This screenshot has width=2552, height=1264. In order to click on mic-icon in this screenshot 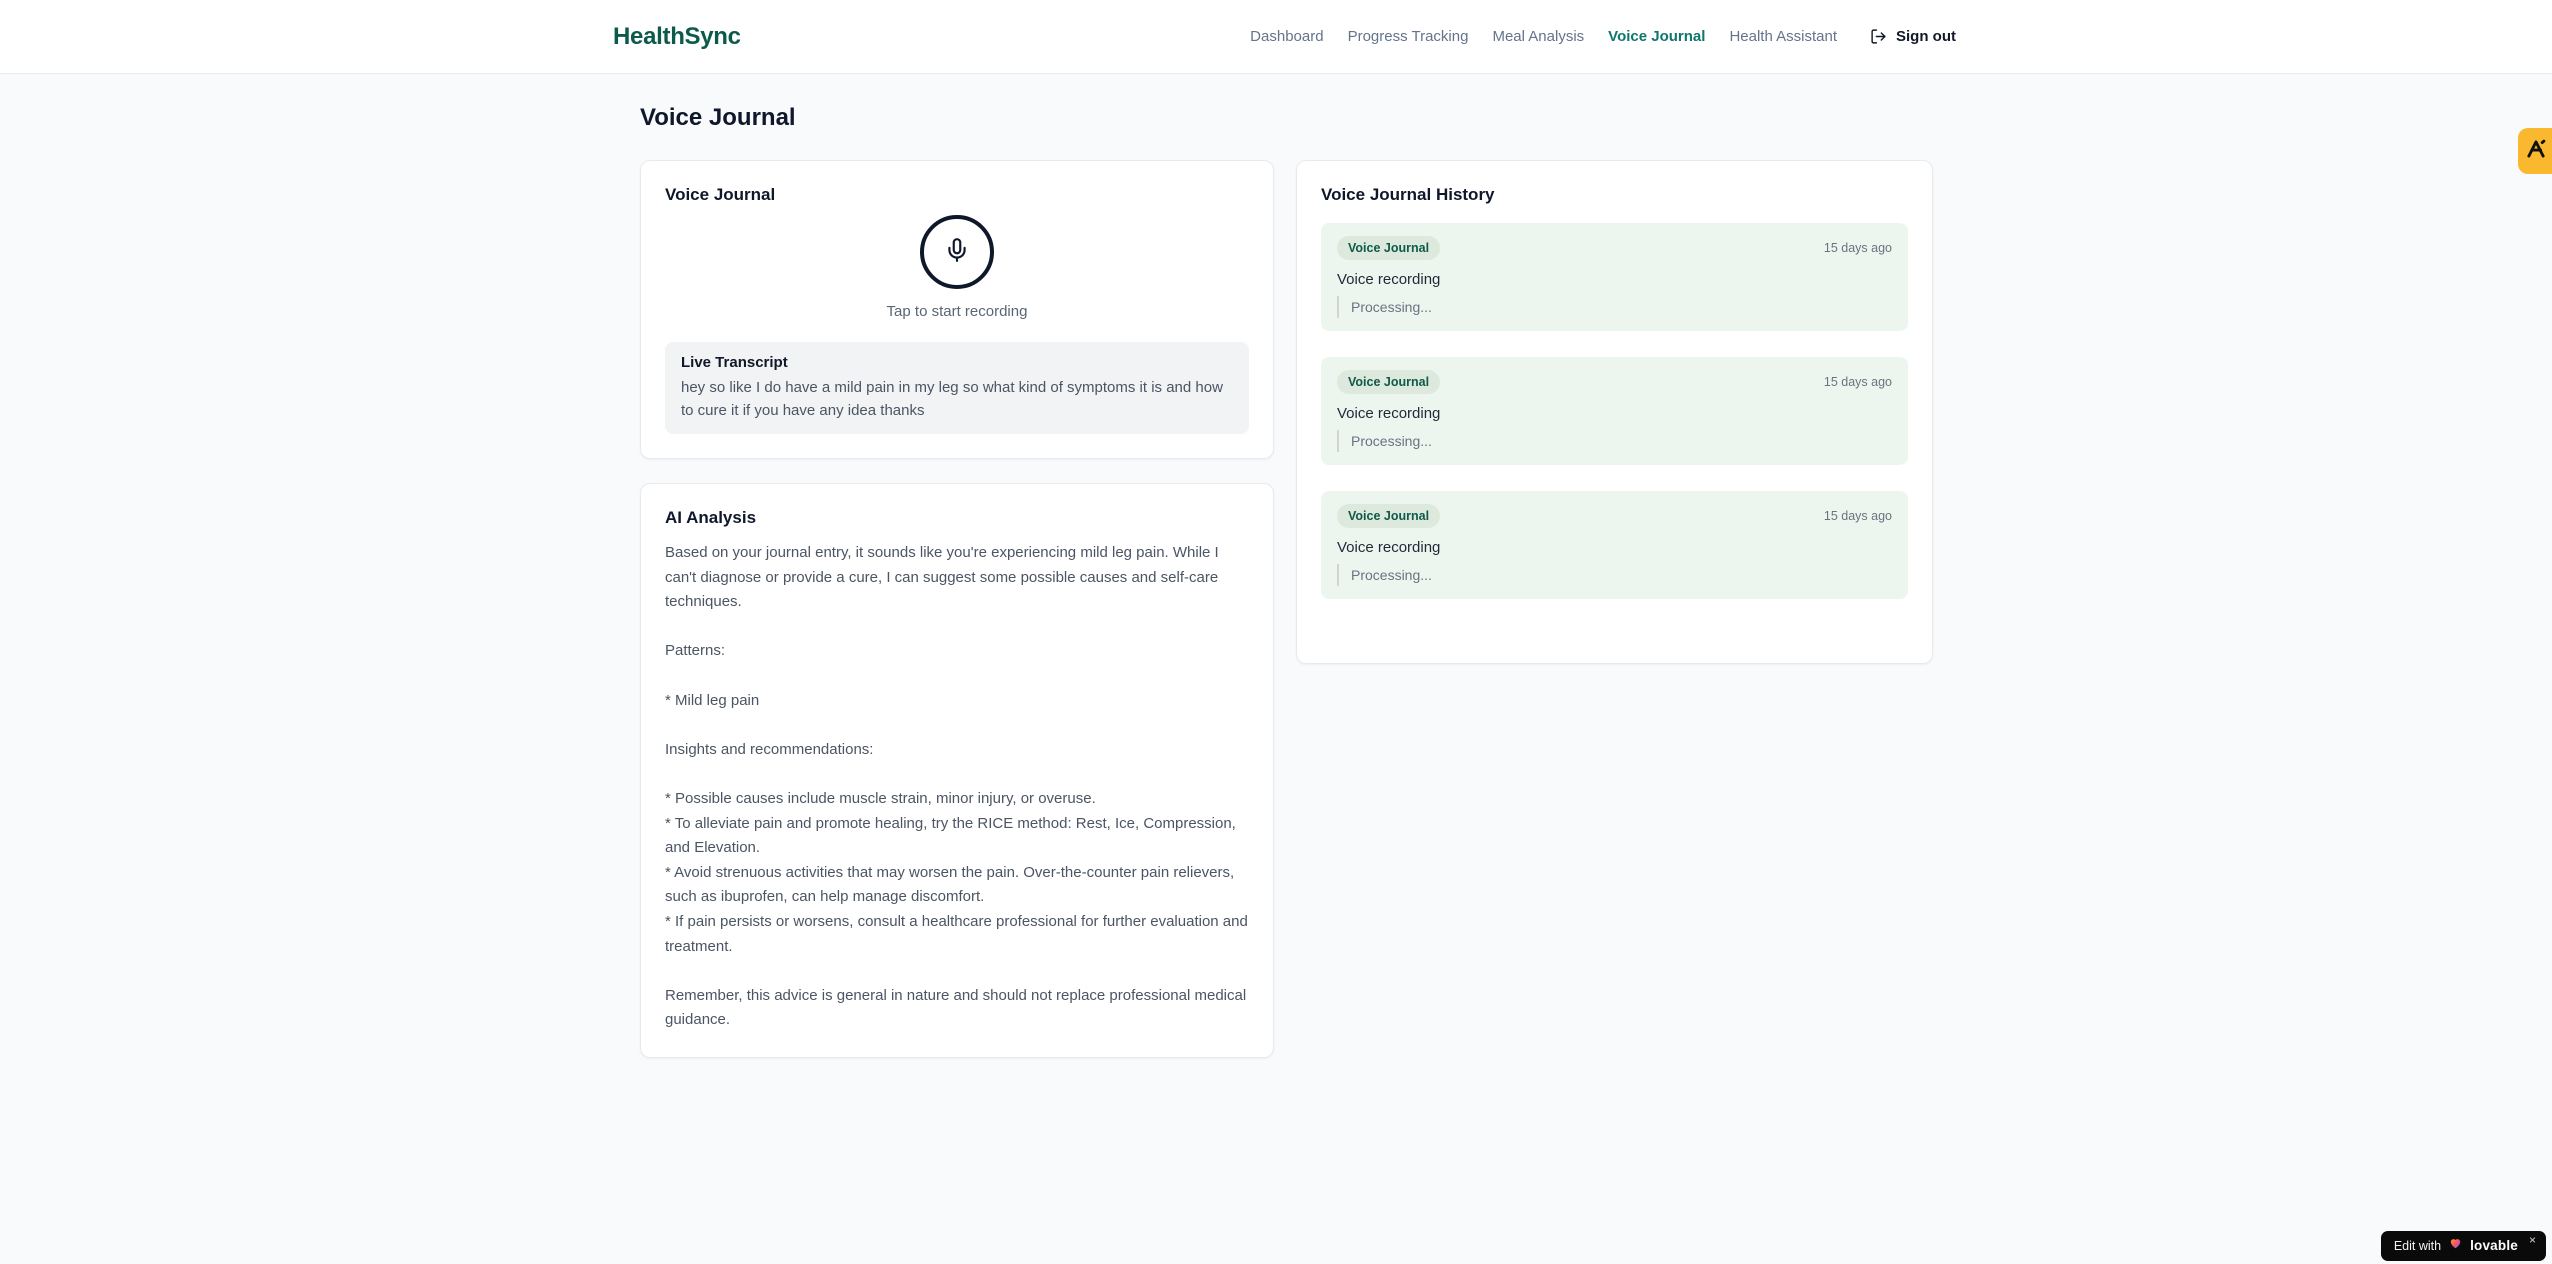, I will do `click(957, 252)`.